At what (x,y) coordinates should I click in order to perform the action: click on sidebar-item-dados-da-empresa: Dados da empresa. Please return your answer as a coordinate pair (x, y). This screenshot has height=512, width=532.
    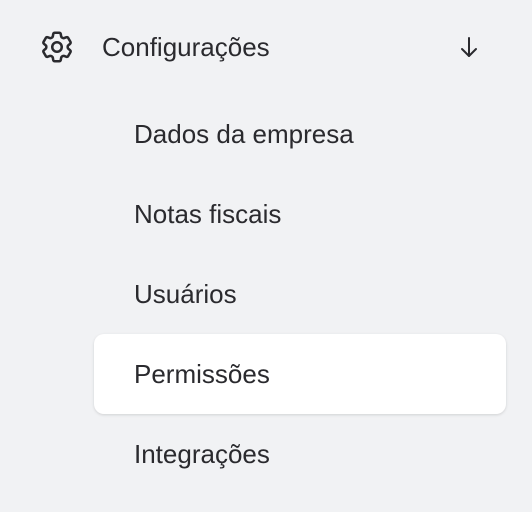
    Looking at the image, I should click on (300, 134).